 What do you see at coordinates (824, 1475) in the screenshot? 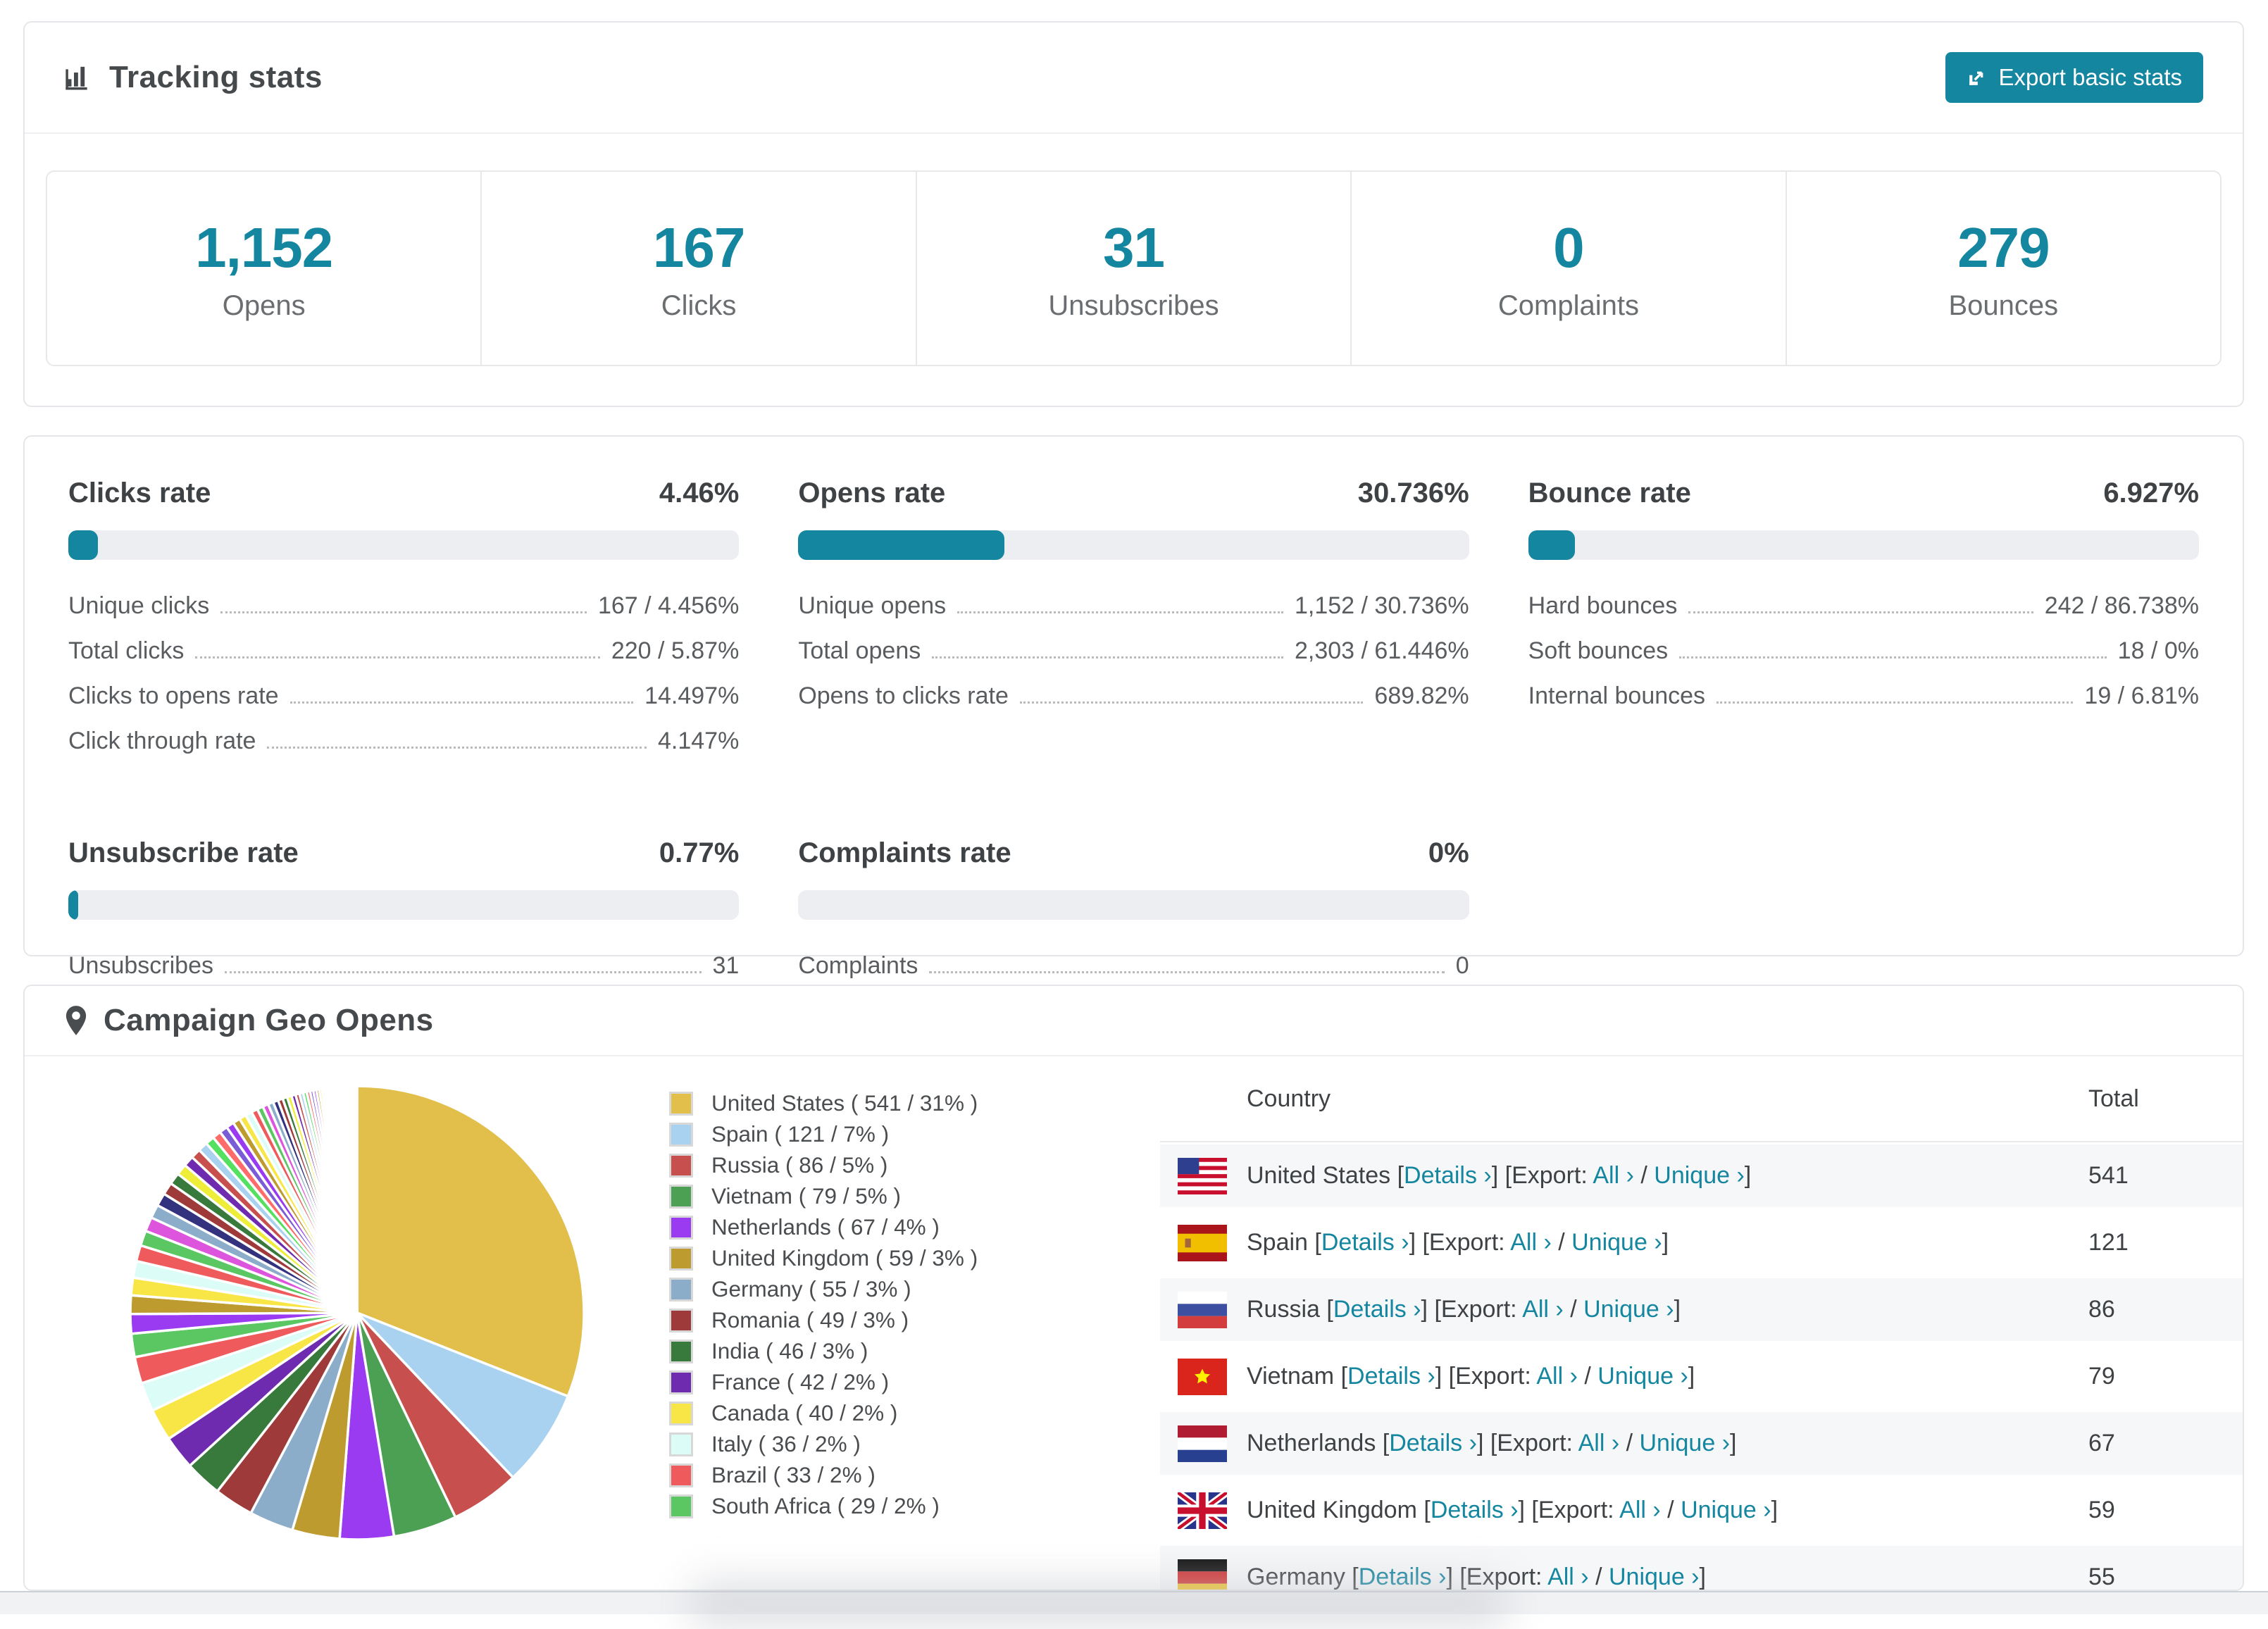
I see `legend-item-brazil: Brazil ( 33 / 2% )` at bounding box center [824, 1475].